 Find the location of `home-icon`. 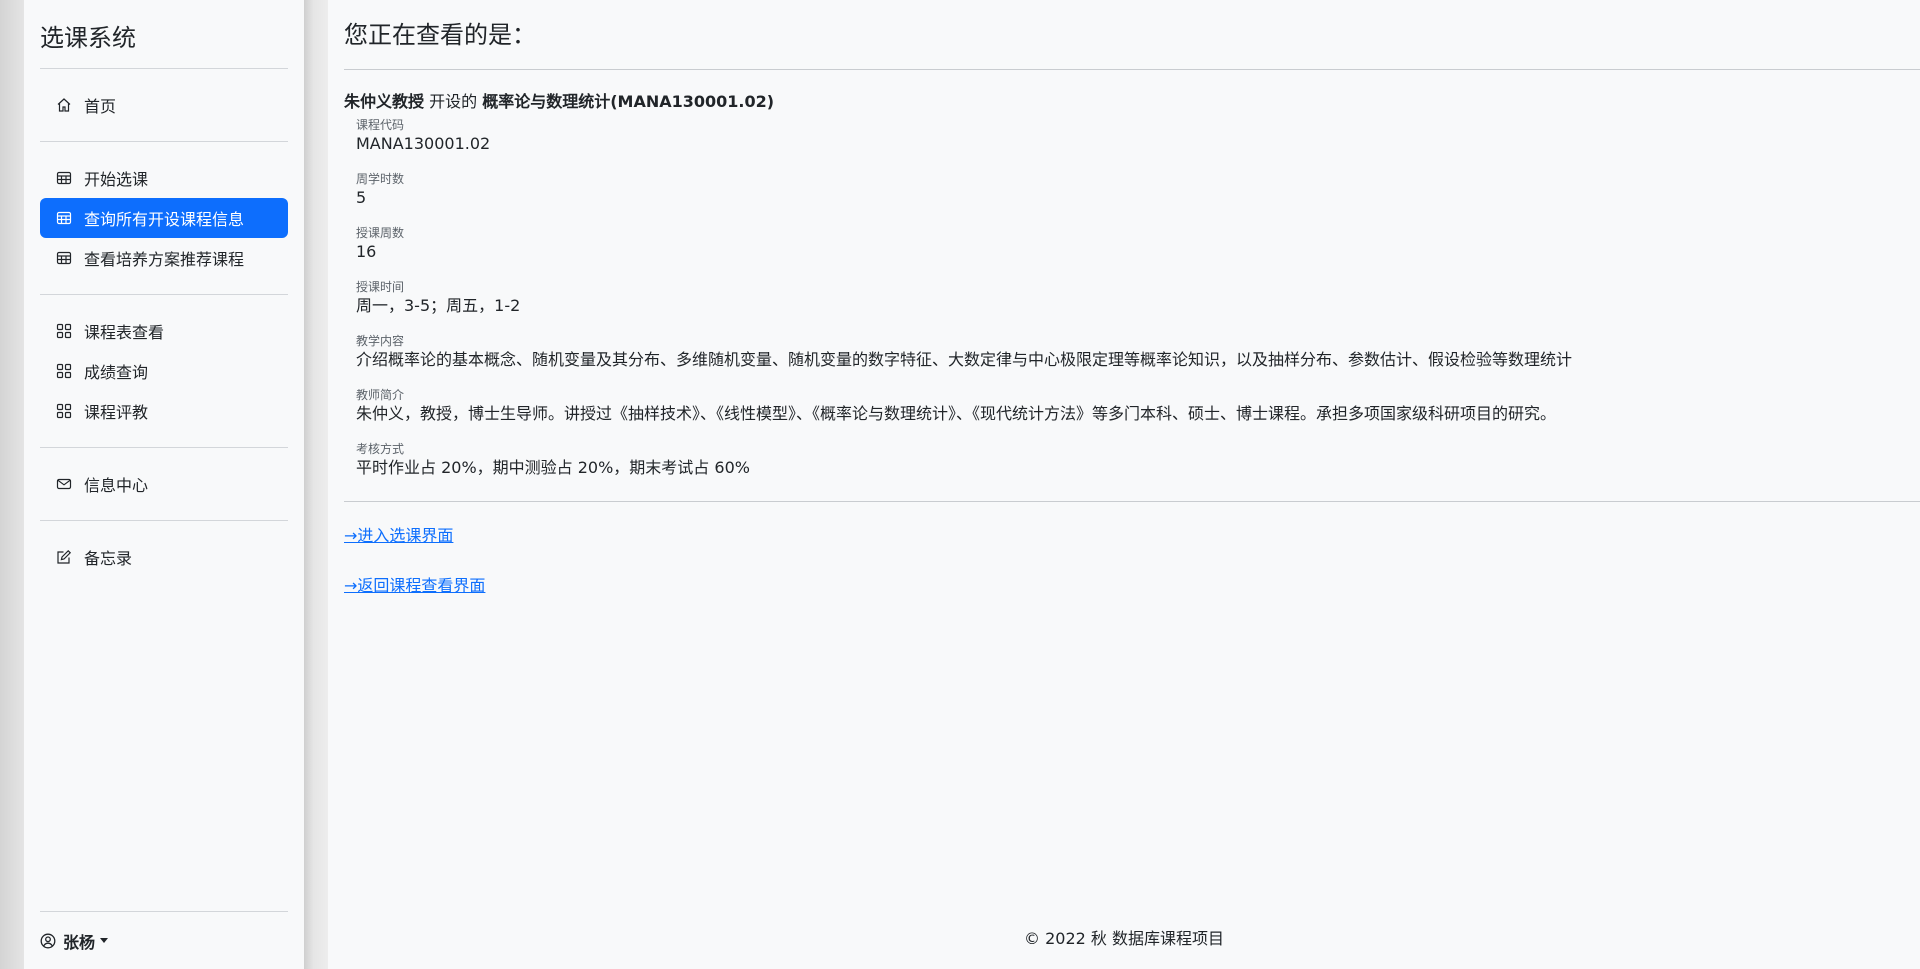

home-icon is located at coordinates (64, 105).